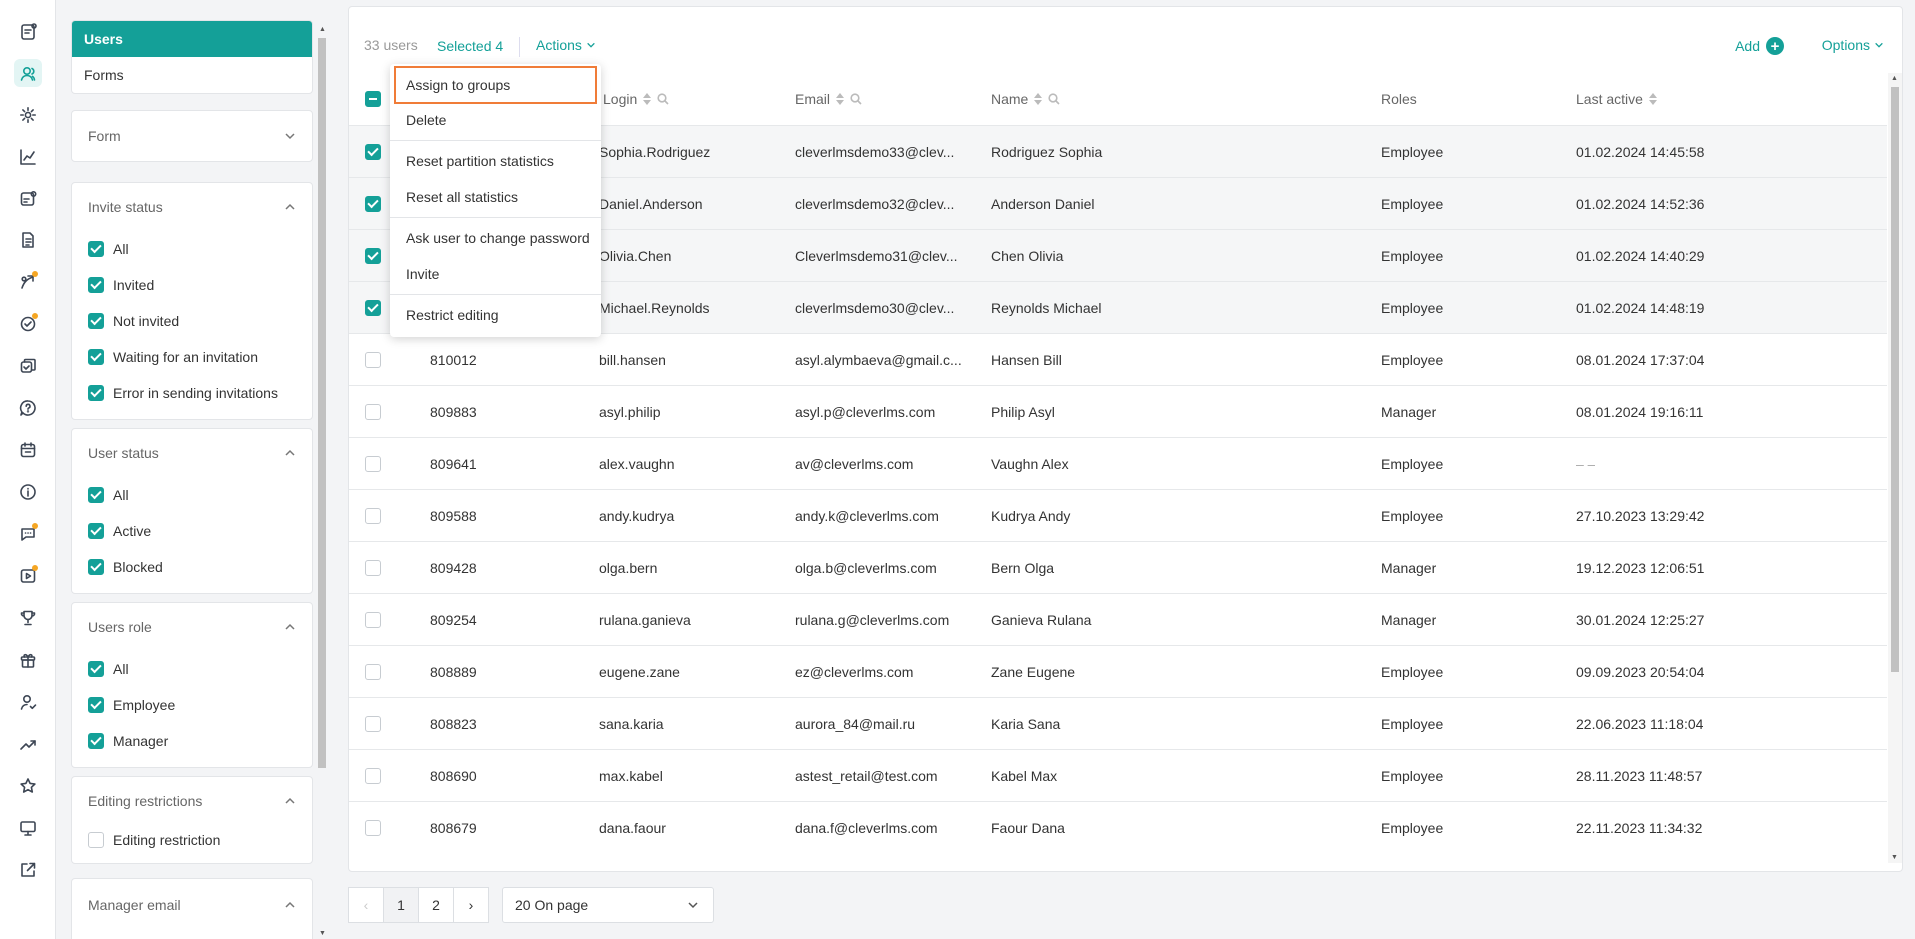  I want to click on page-1-button: 1, so click(401, 905).